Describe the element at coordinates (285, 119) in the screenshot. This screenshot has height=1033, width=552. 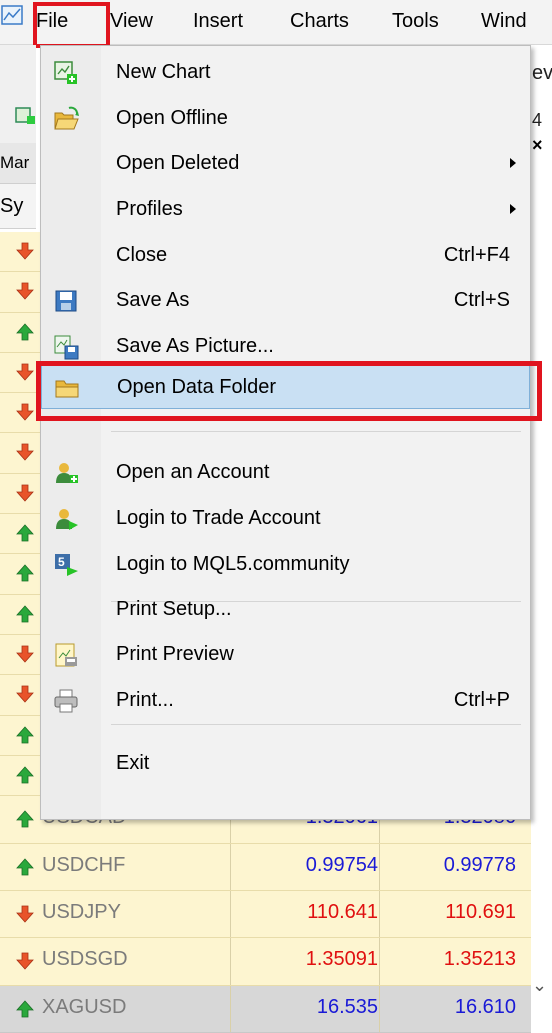
I see `menu-item-open-offline: Open Offline` at that location.